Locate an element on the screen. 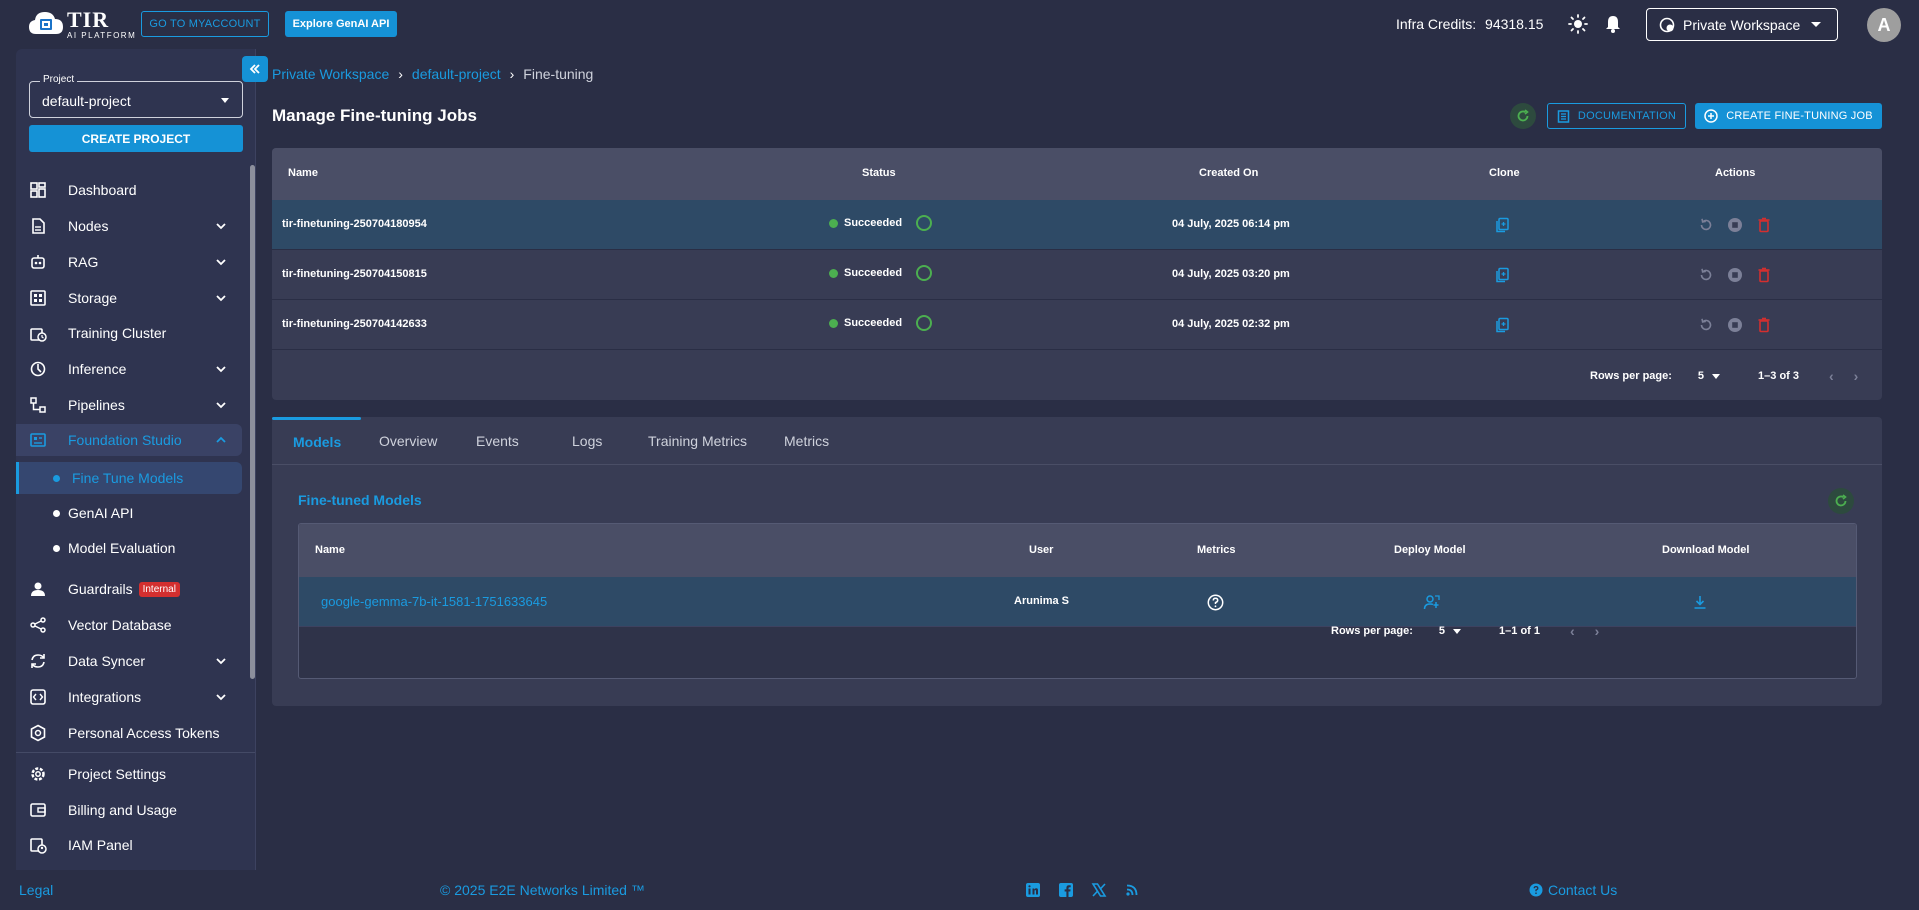 The width and height of the screenshot is (1919, 910). sidebar-item-genai-api: GenAI API is located at coordinates (129, 513).